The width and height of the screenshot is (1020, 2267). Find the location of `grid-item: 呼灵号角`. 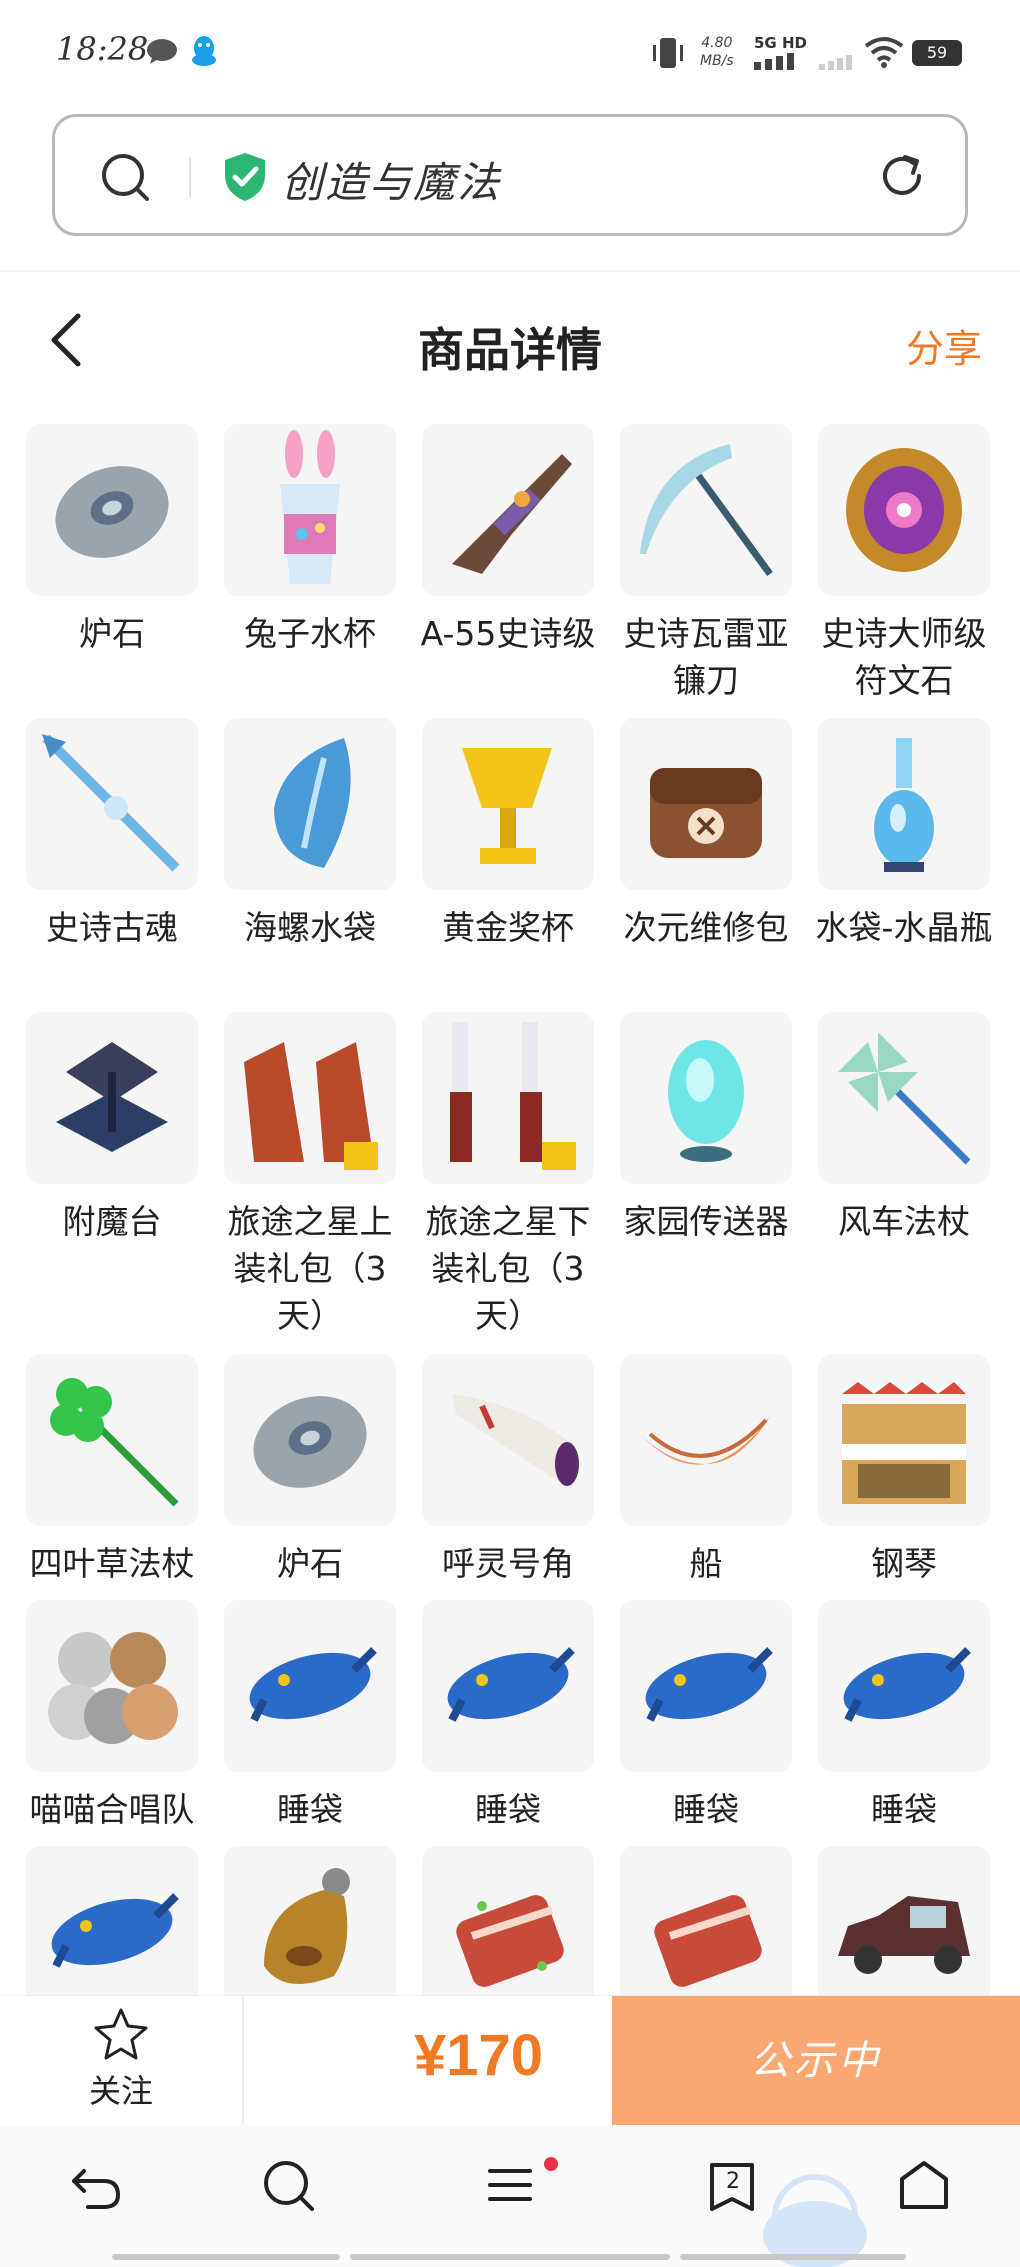

grid-item: 呼灵号角 is located at coordinates (508, 1470).